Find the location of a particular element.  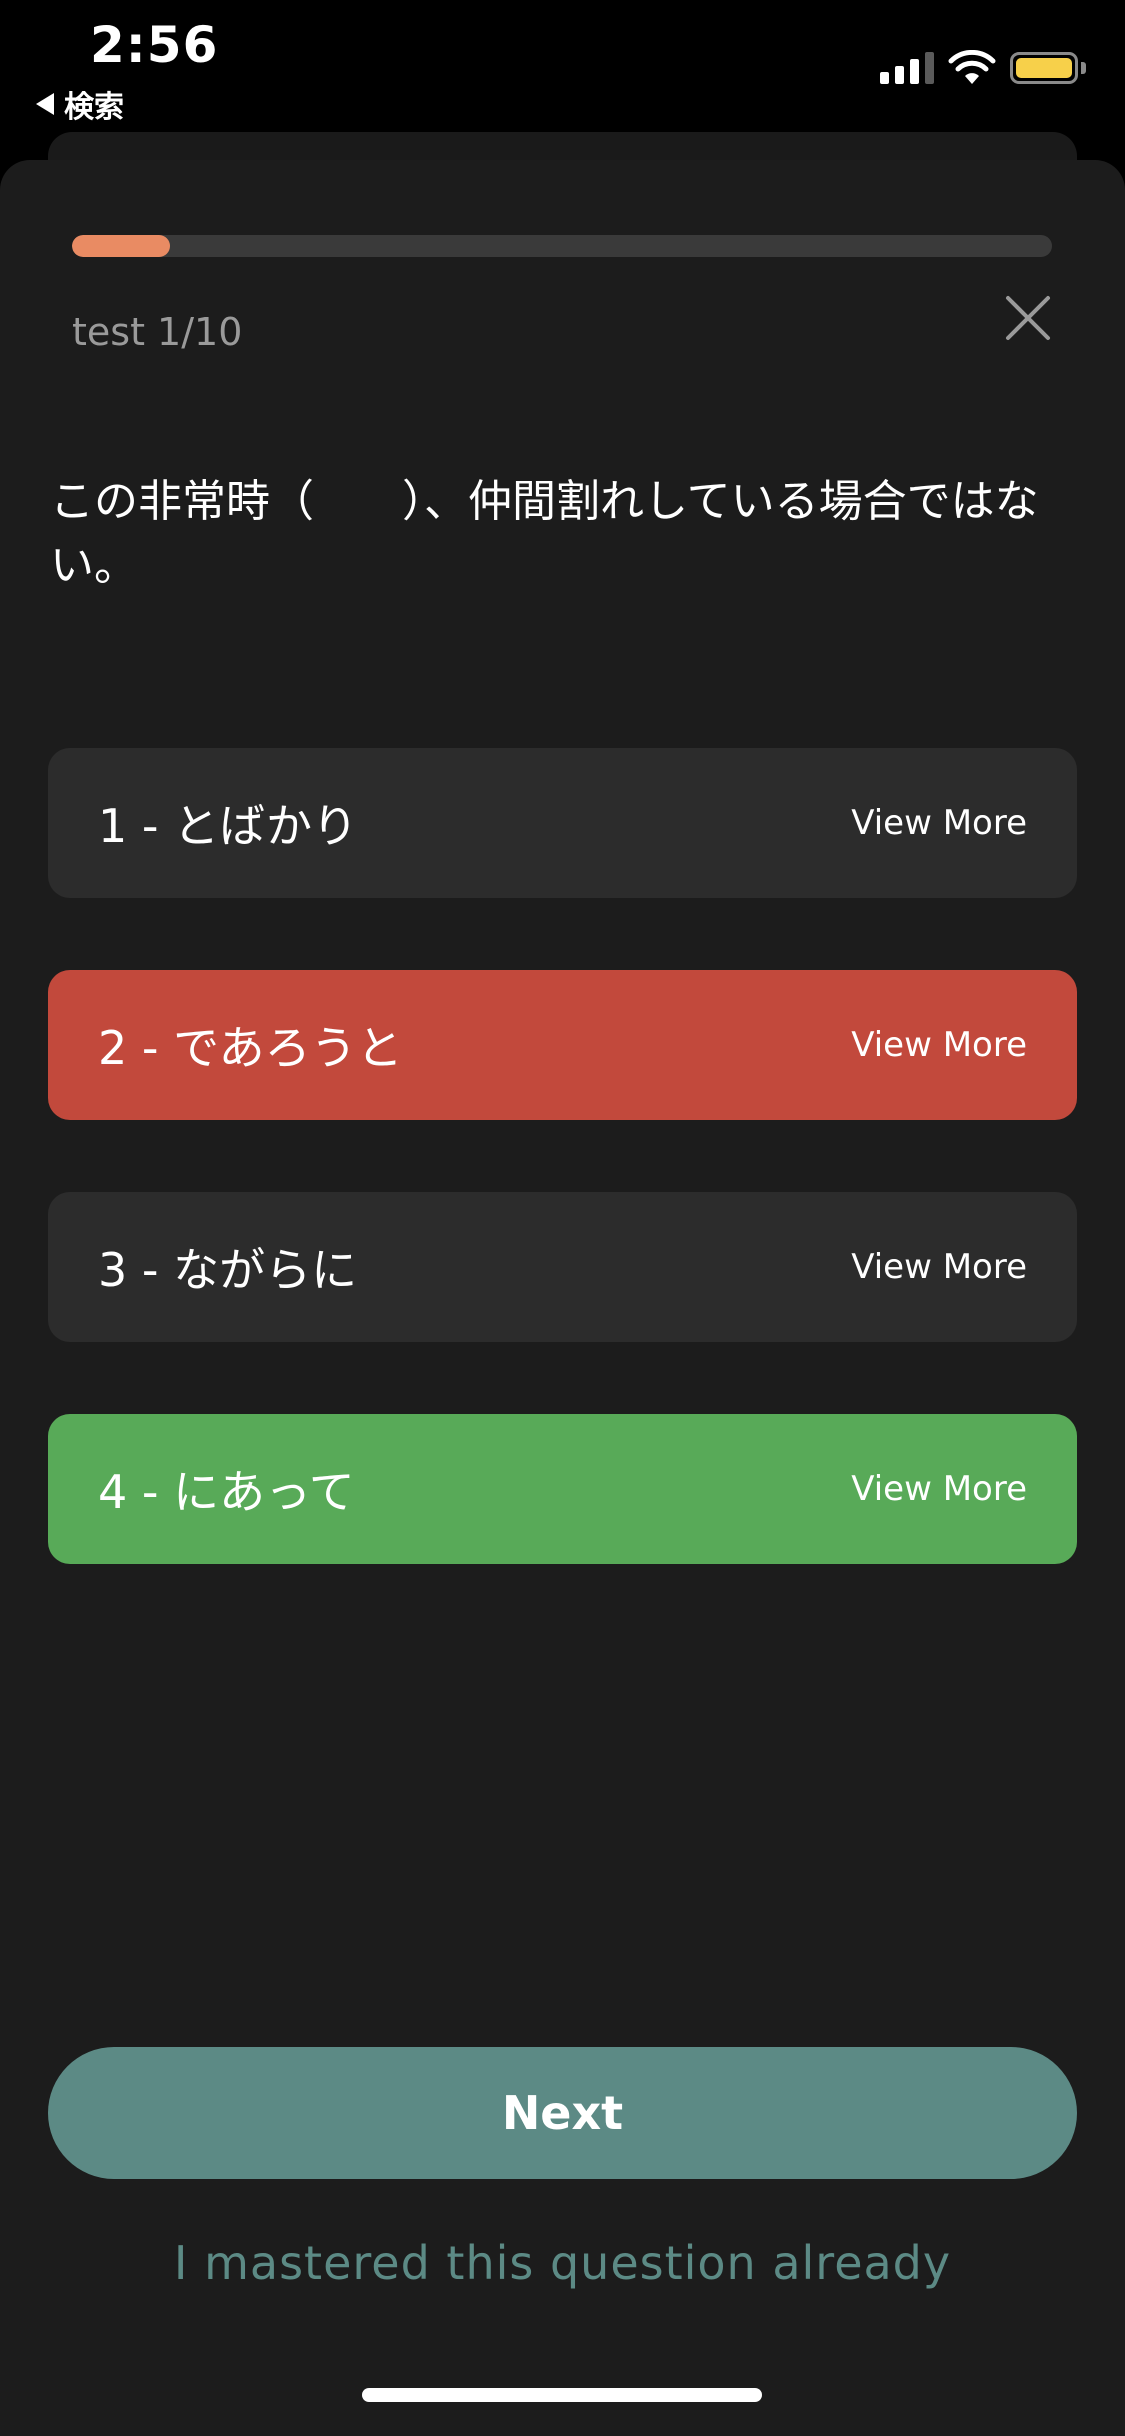

back-to-search-link: 検索 is located at coordinates (80, 104).